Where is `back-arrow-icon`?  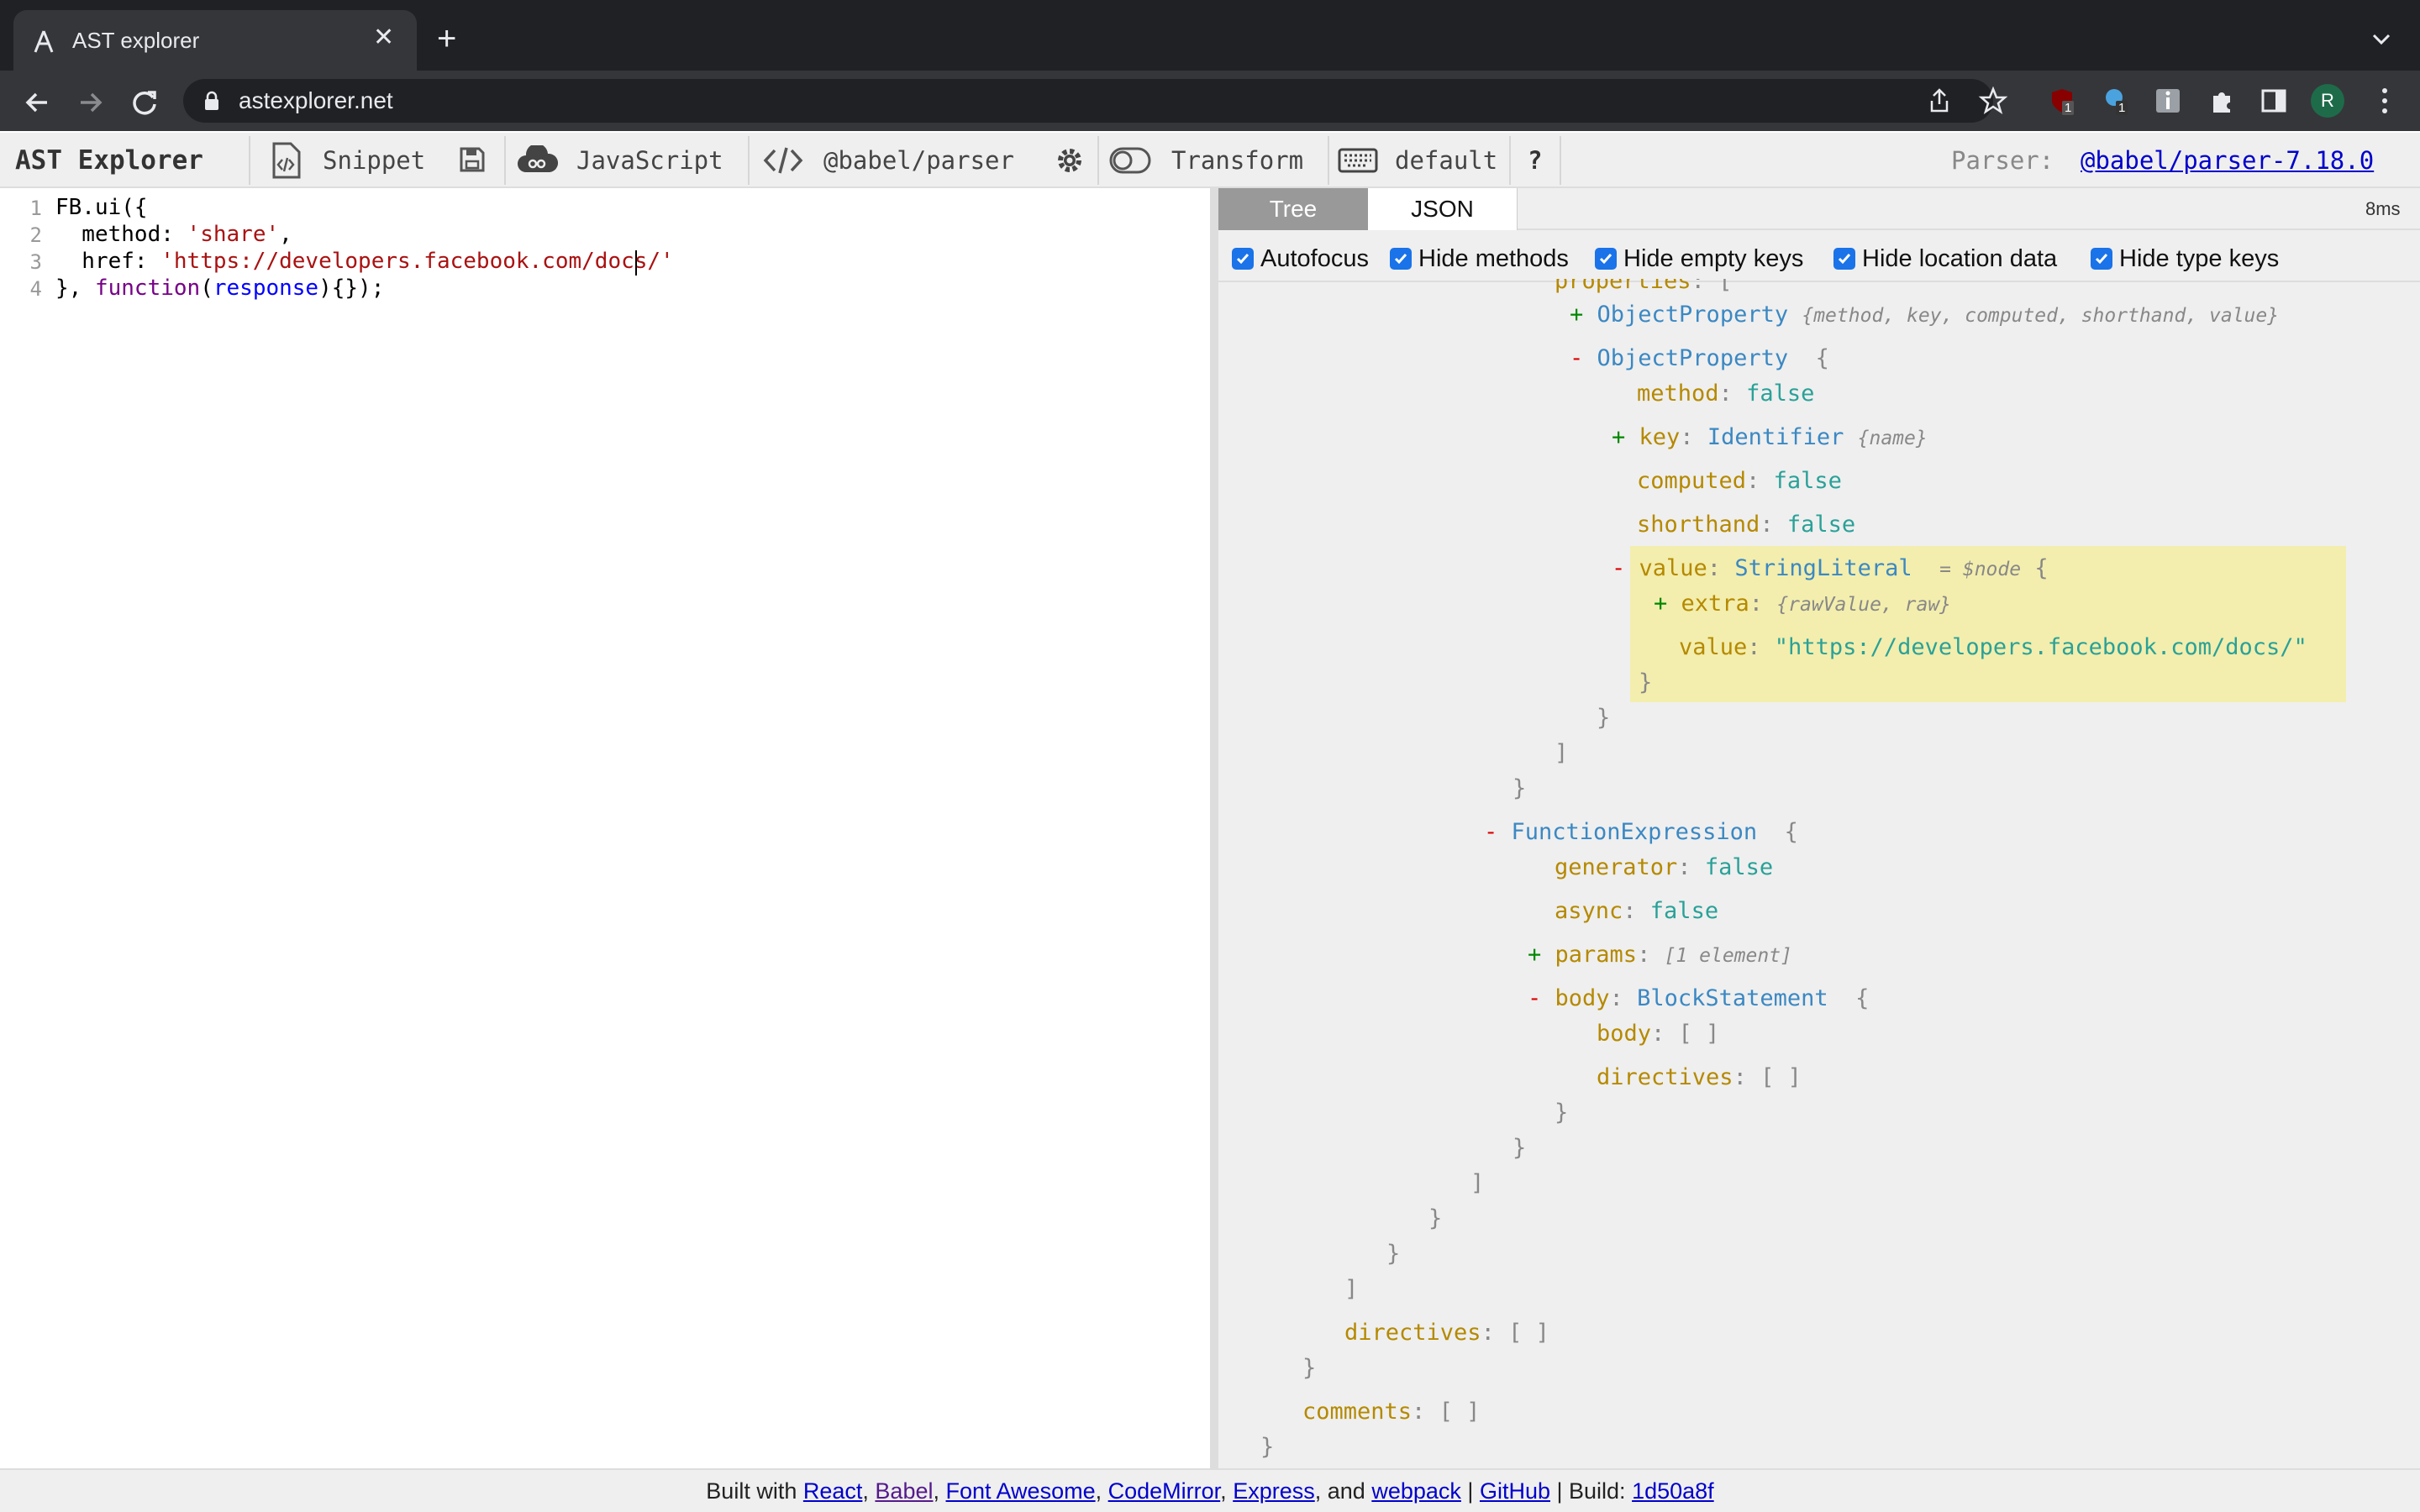
back-arrow-icon is located at coordinates (37, 102).